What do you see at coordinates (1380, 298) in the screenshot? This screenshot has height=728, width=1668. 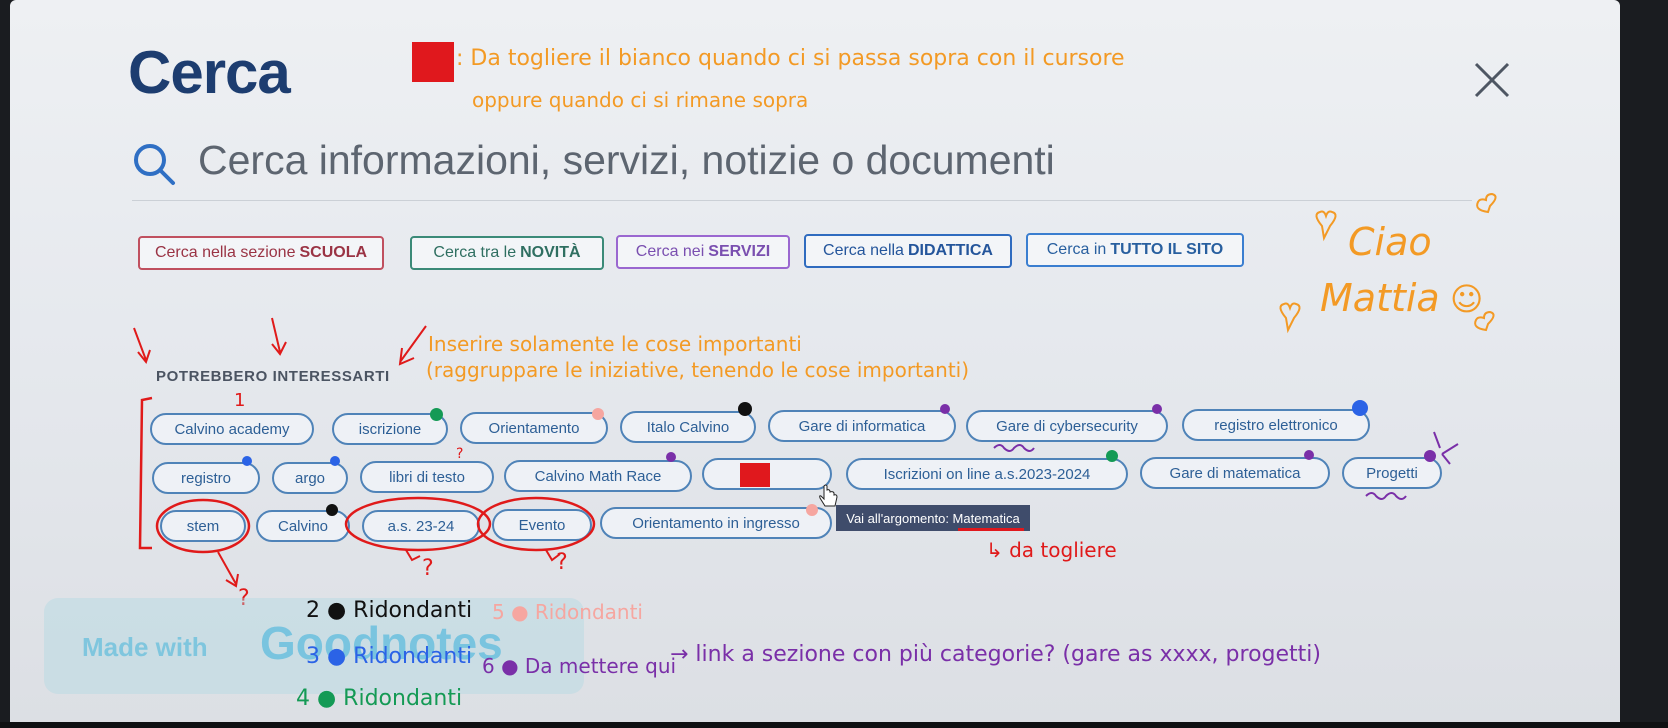 I see `annotation-greeting-name: Mattia` at bounding box center [1380, 298].